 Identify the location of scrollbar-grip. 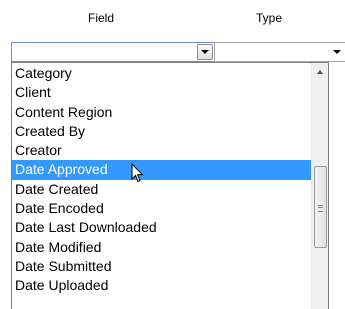
(320, 208).